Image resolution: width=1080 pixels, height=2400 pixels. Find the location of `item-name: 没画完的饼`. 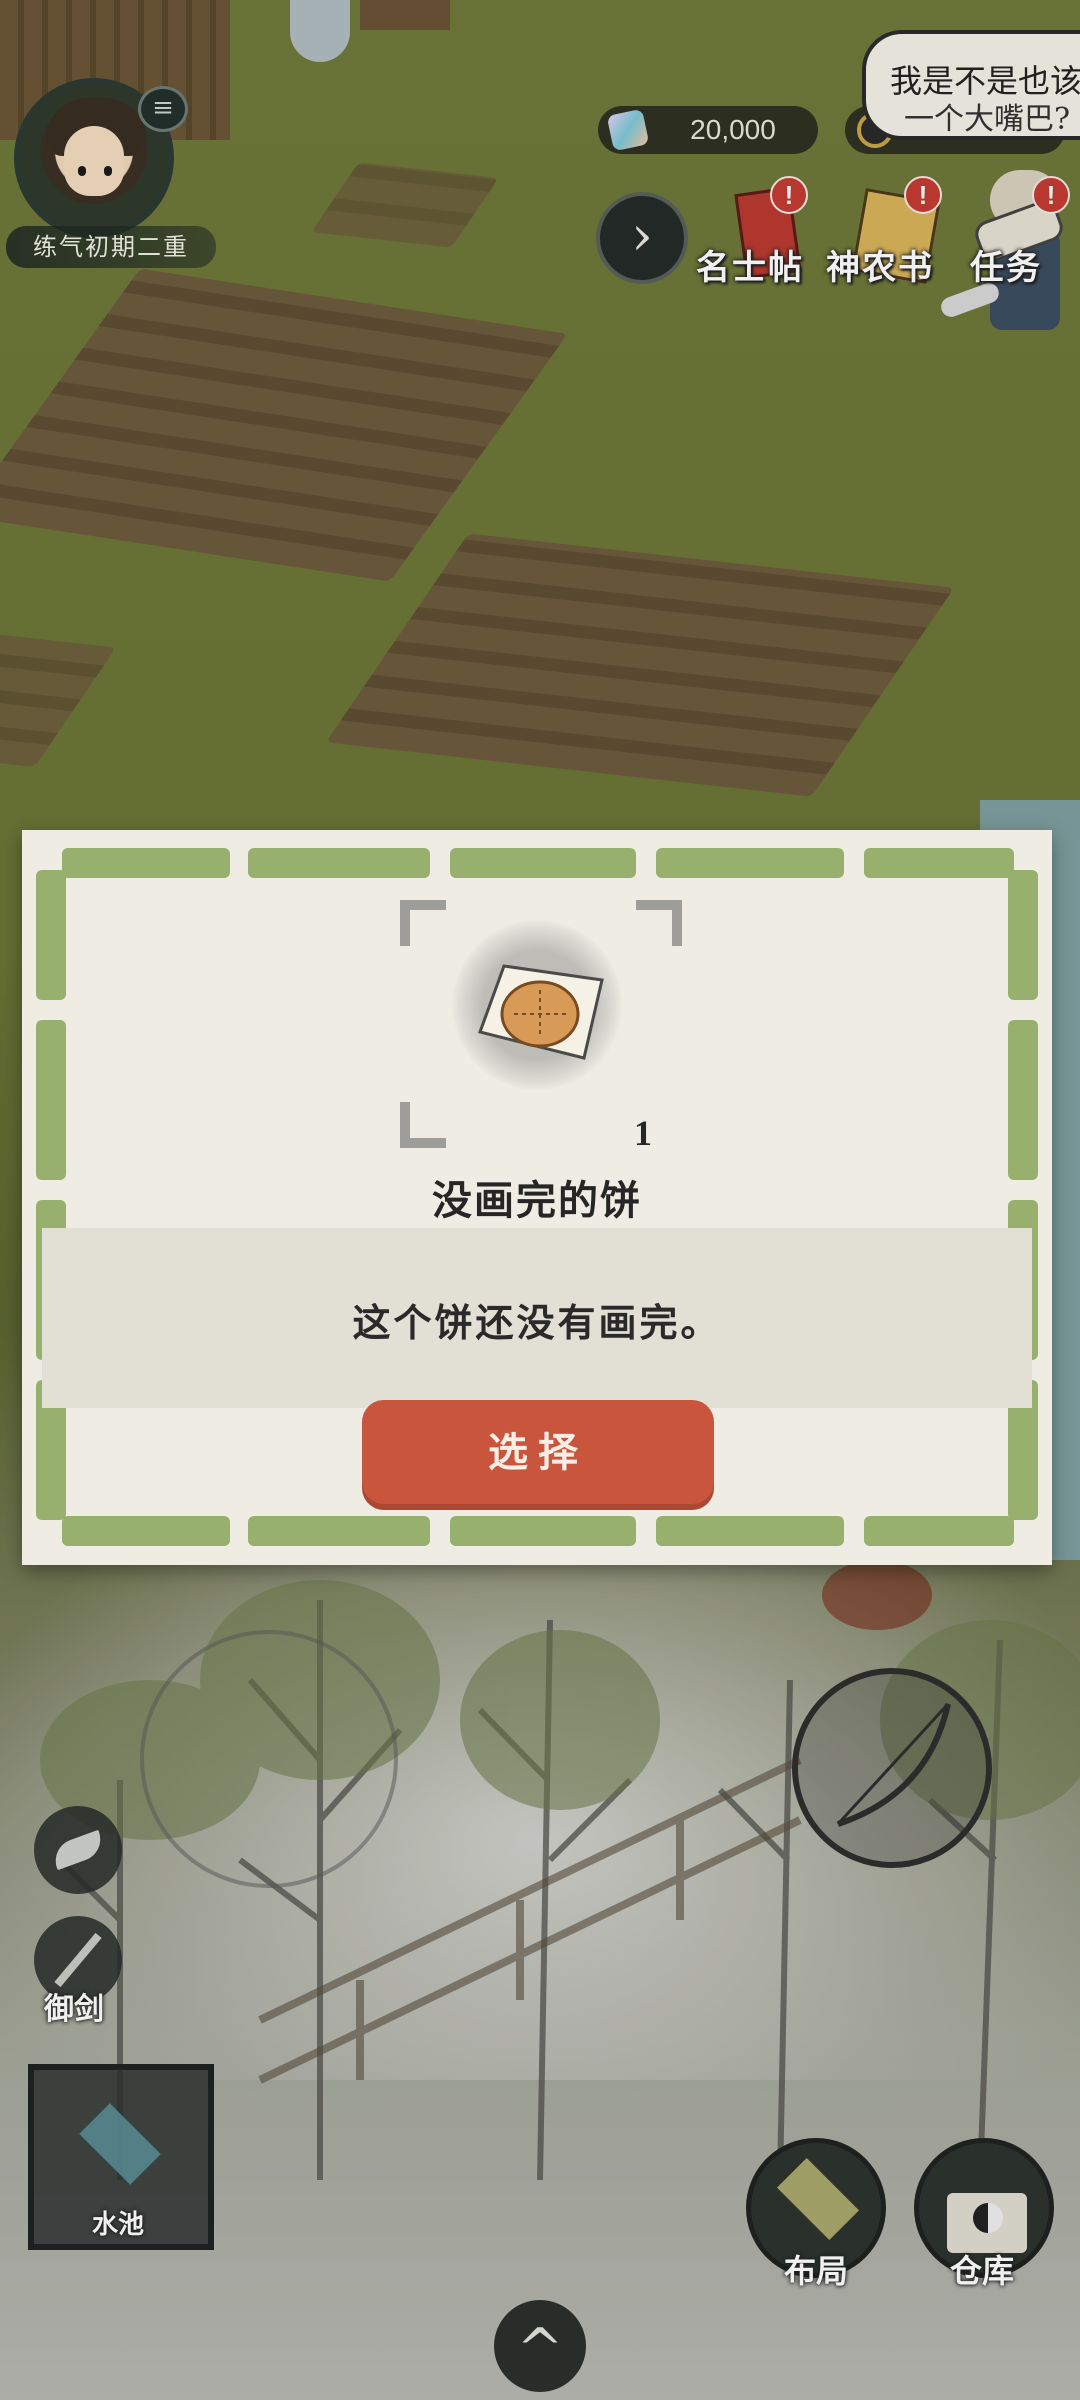

item-name: 没画完的饼 is located at coordinates (537, 1200).